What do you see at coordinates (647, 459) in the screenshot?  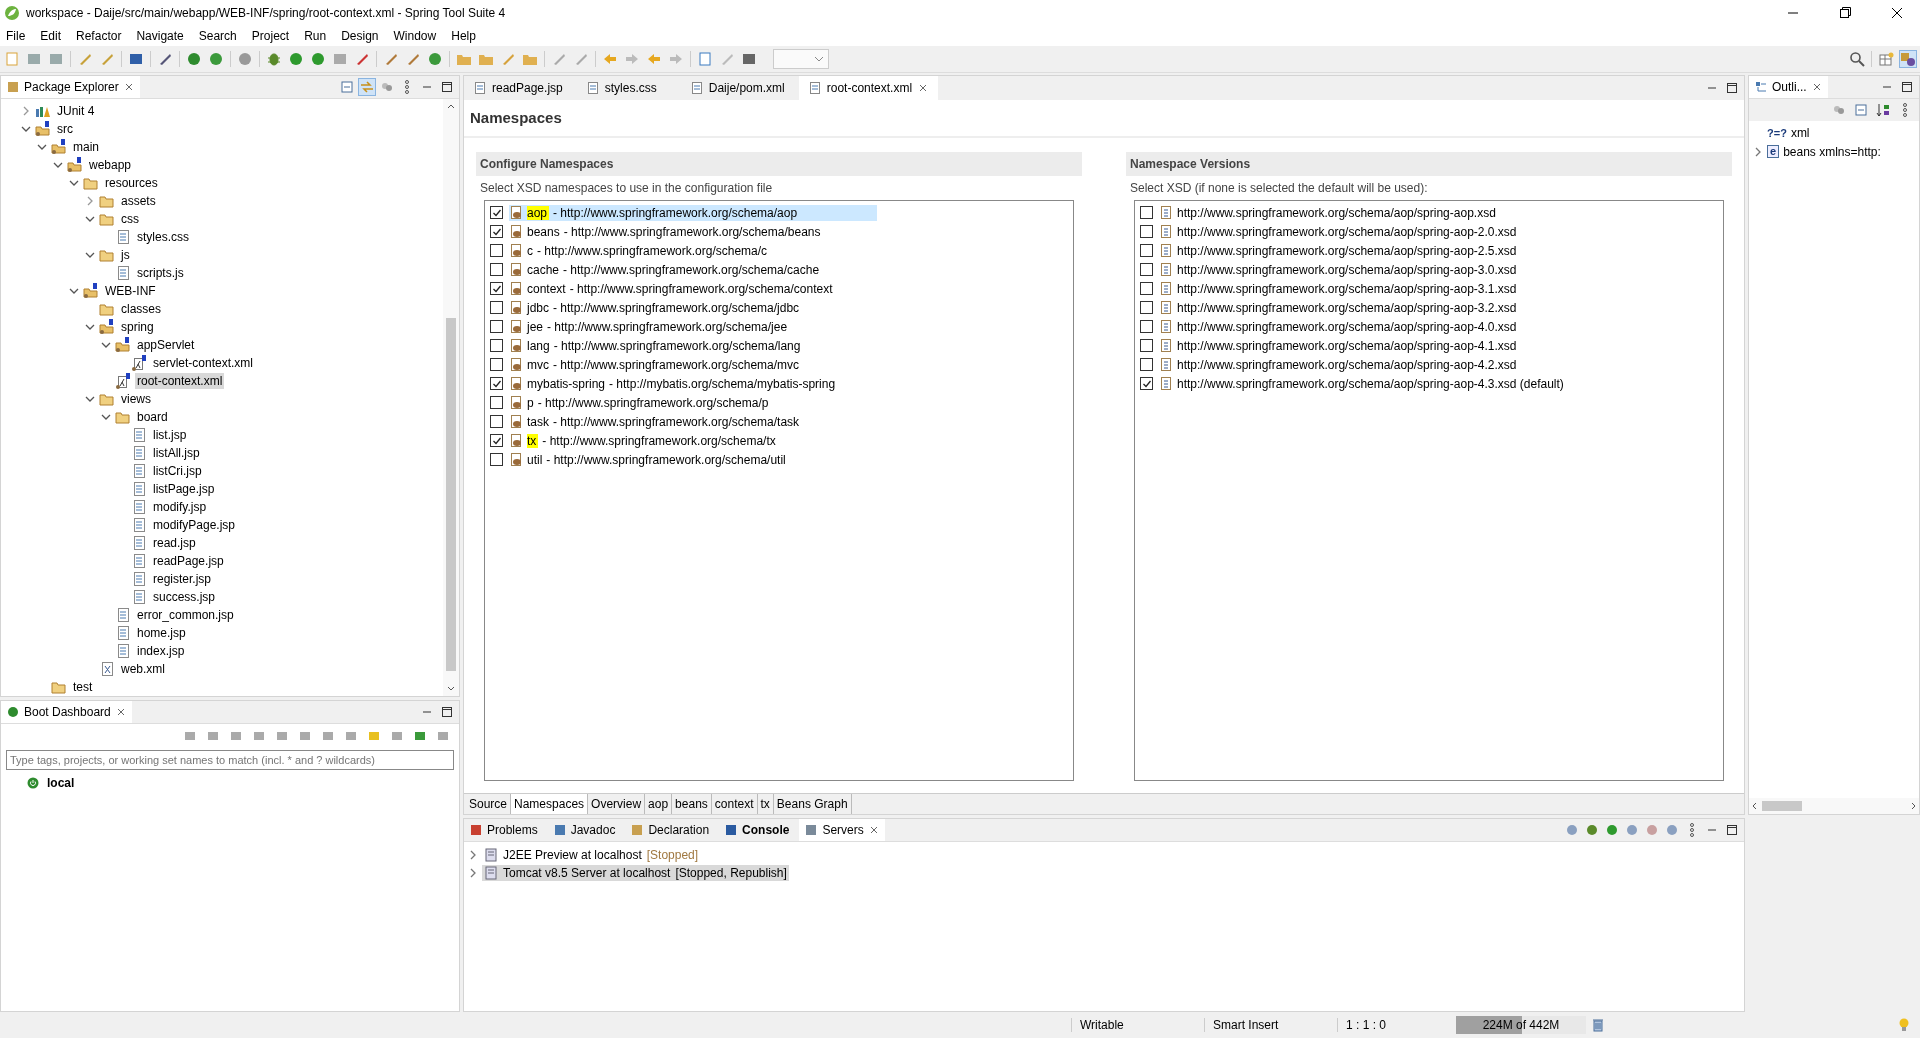 I see `namespace-item: util - http://www.springframework.org/schema/util` at bounding box center [647, 459].